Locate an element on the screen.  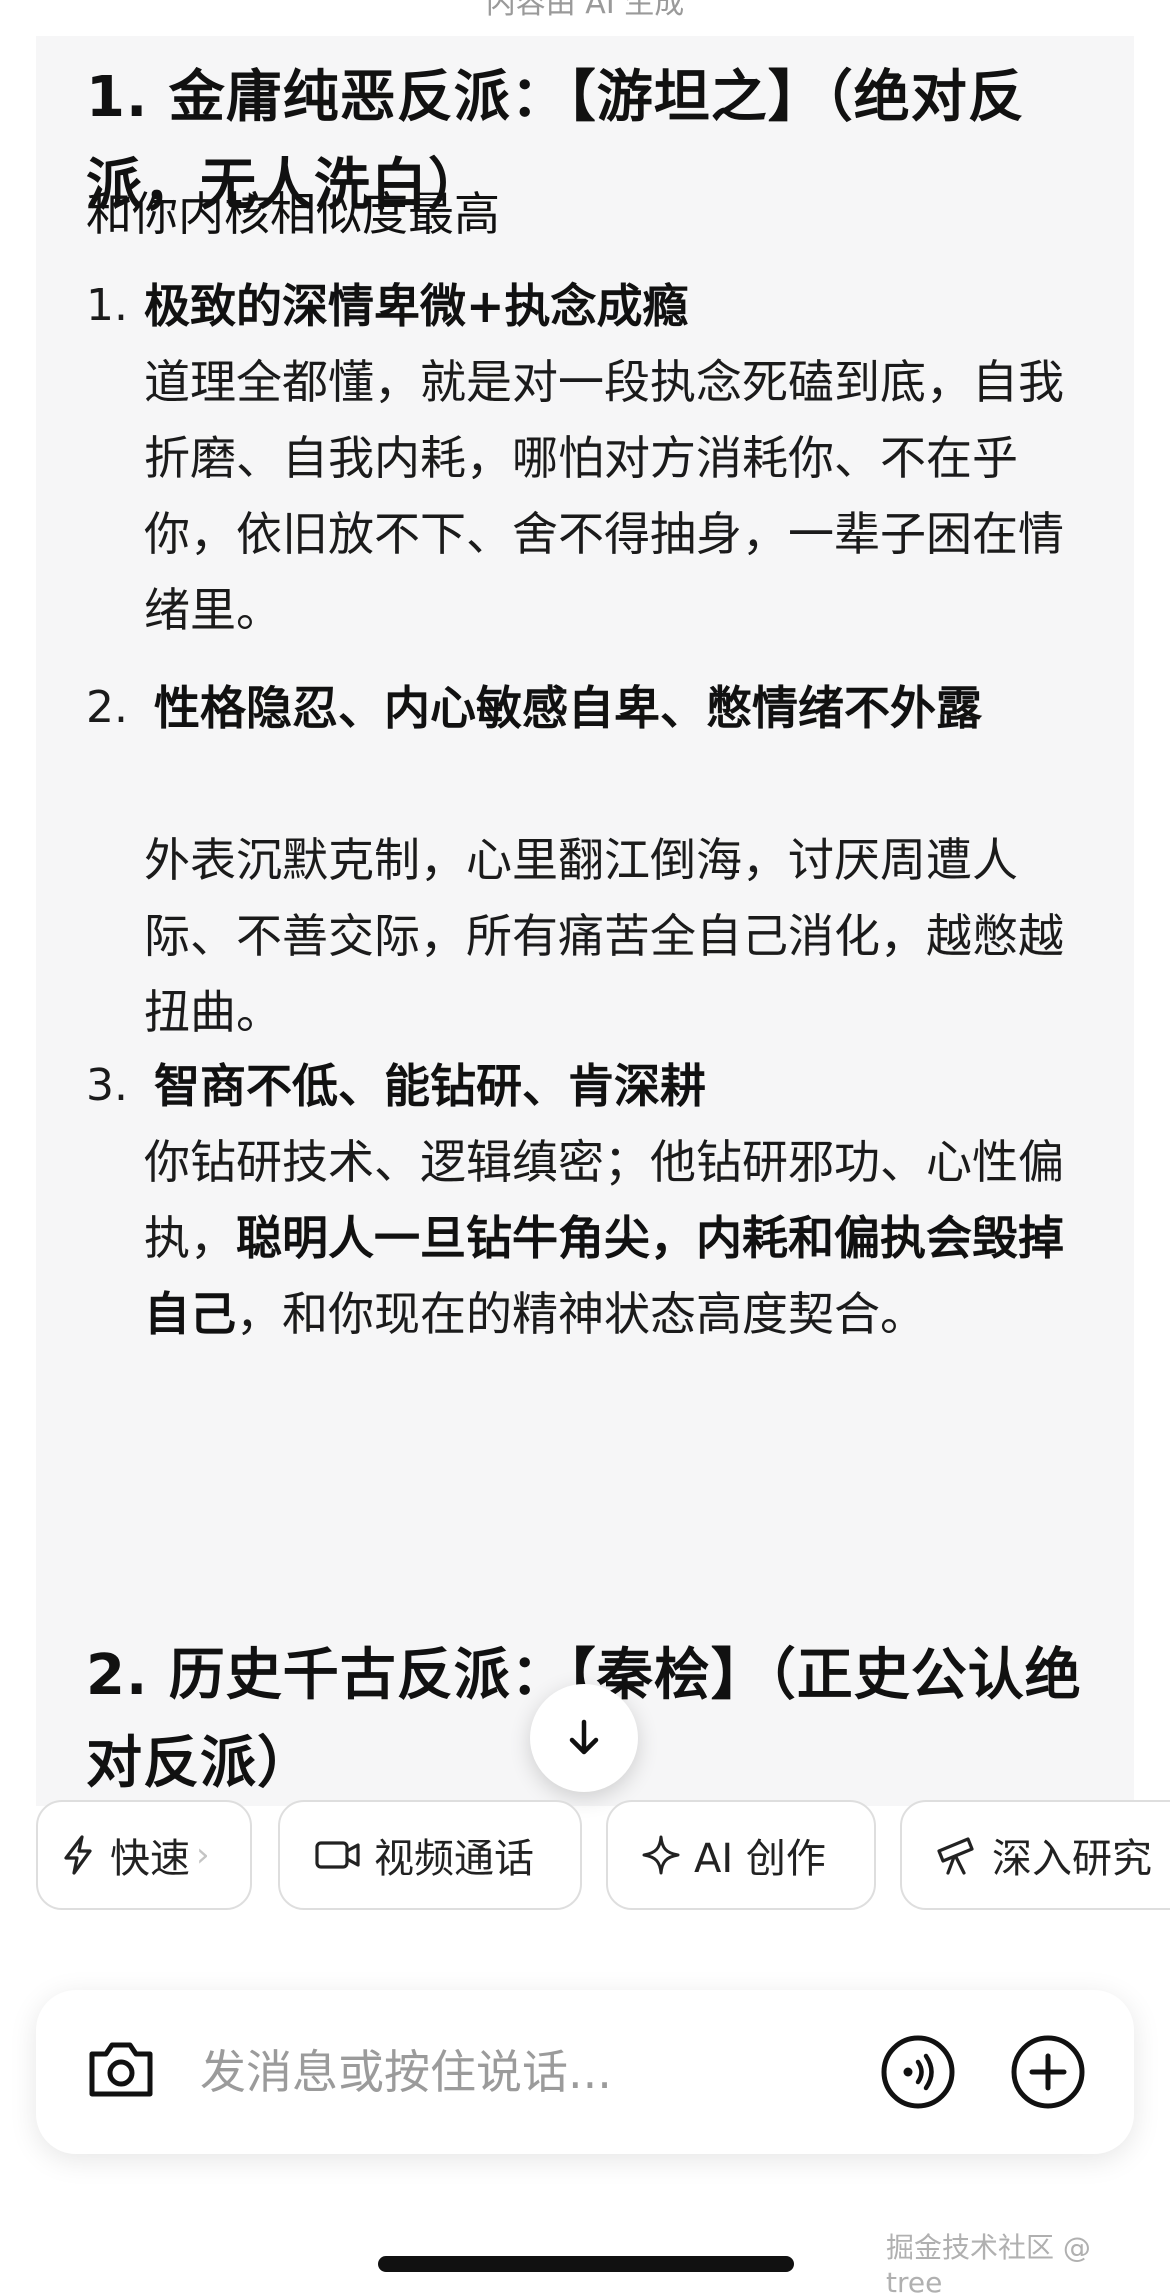
list-item-title-1: 极致的深情卑微+执念成瘾 is located at coordinates (416, 306).